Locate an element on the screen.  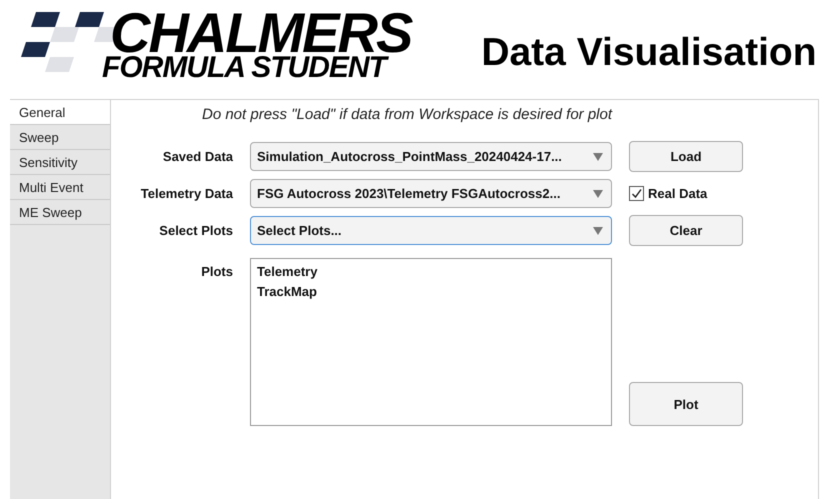
action-button: Clear is located at coordinates (686, 230).